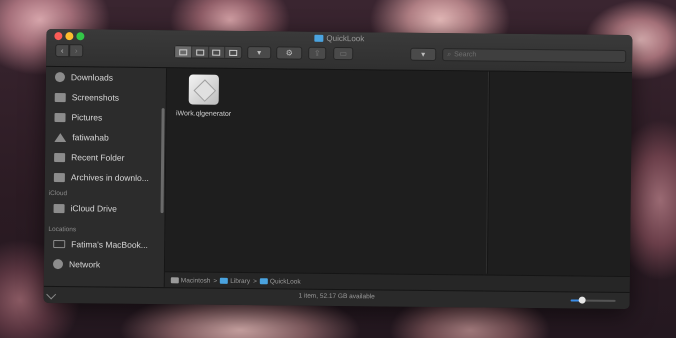 The image size is (676, 338). Describe the element at coordinates (60, 137) in the screenshot. I see `home-icon` at that location.